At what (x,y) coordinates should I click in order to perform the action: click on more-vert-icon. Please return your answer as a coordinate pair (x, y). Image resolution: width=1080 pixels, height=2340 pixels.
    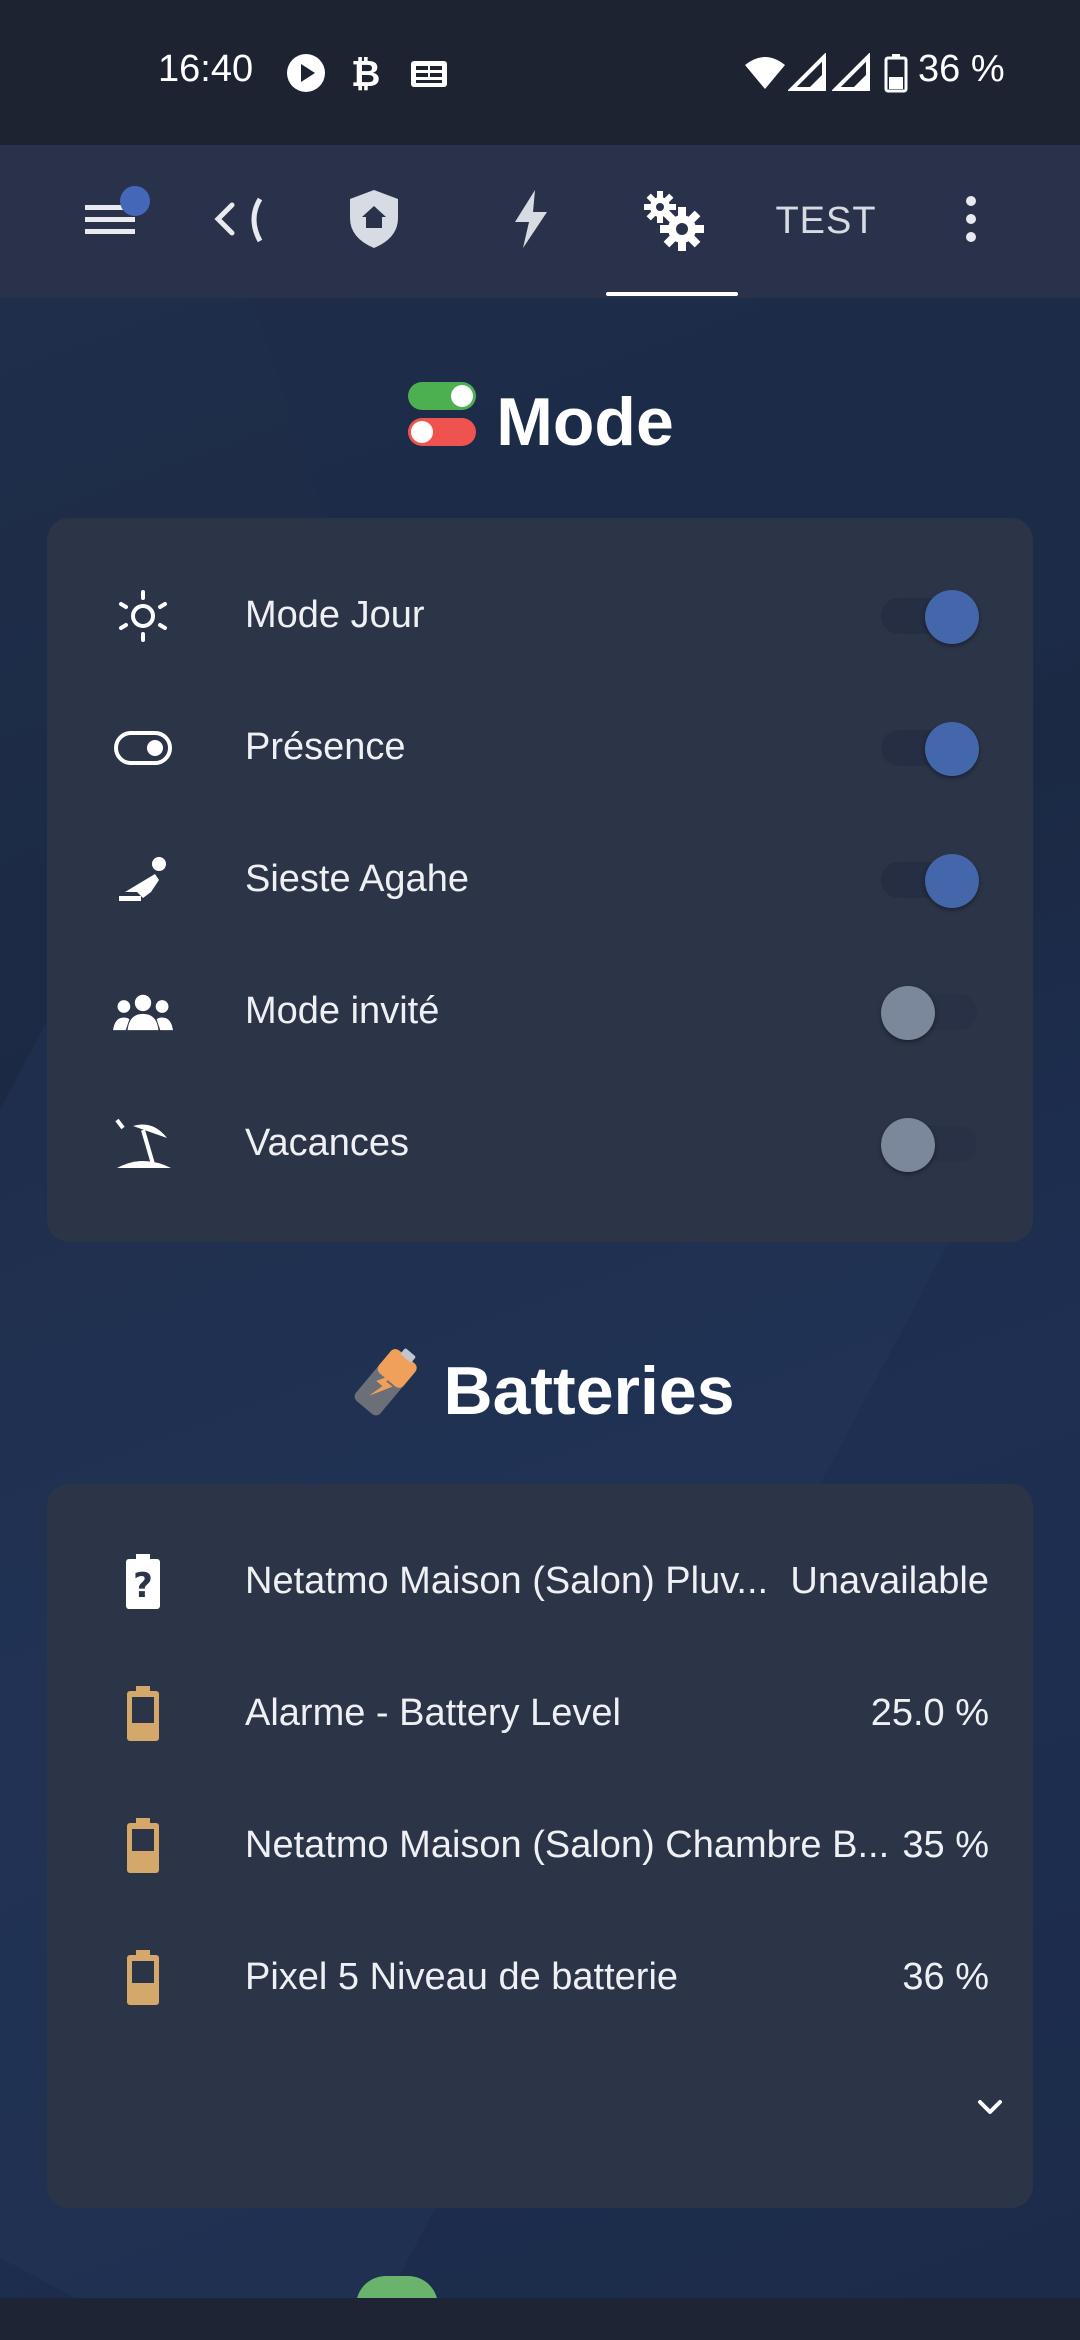
    Looking at the image, I should click on (971, 221).